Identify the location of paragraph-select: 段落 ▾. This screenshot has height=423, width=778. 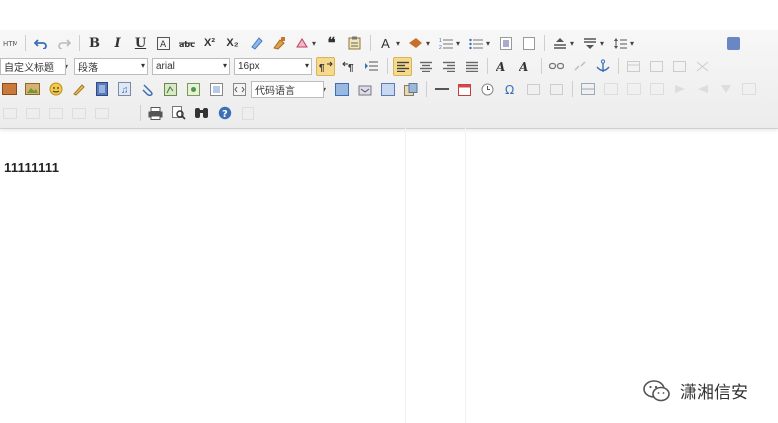
(111, 66).